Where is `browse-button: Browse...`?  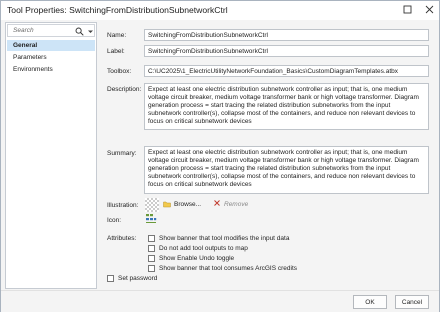 browse-button: Browse... is located at coordinates (187, 204).